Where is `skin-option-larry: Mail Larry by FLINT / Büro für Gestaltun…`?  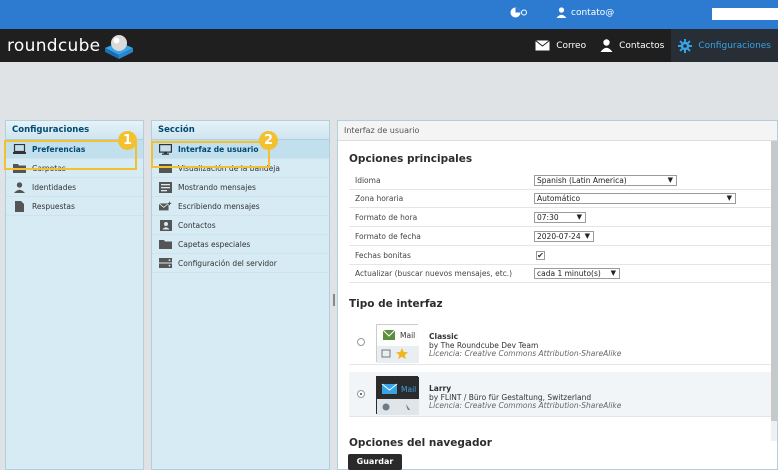
skin-option-larry: Mail Larry by FLINT / Büro für Gestaltun… is located at coordinates (560, 394).